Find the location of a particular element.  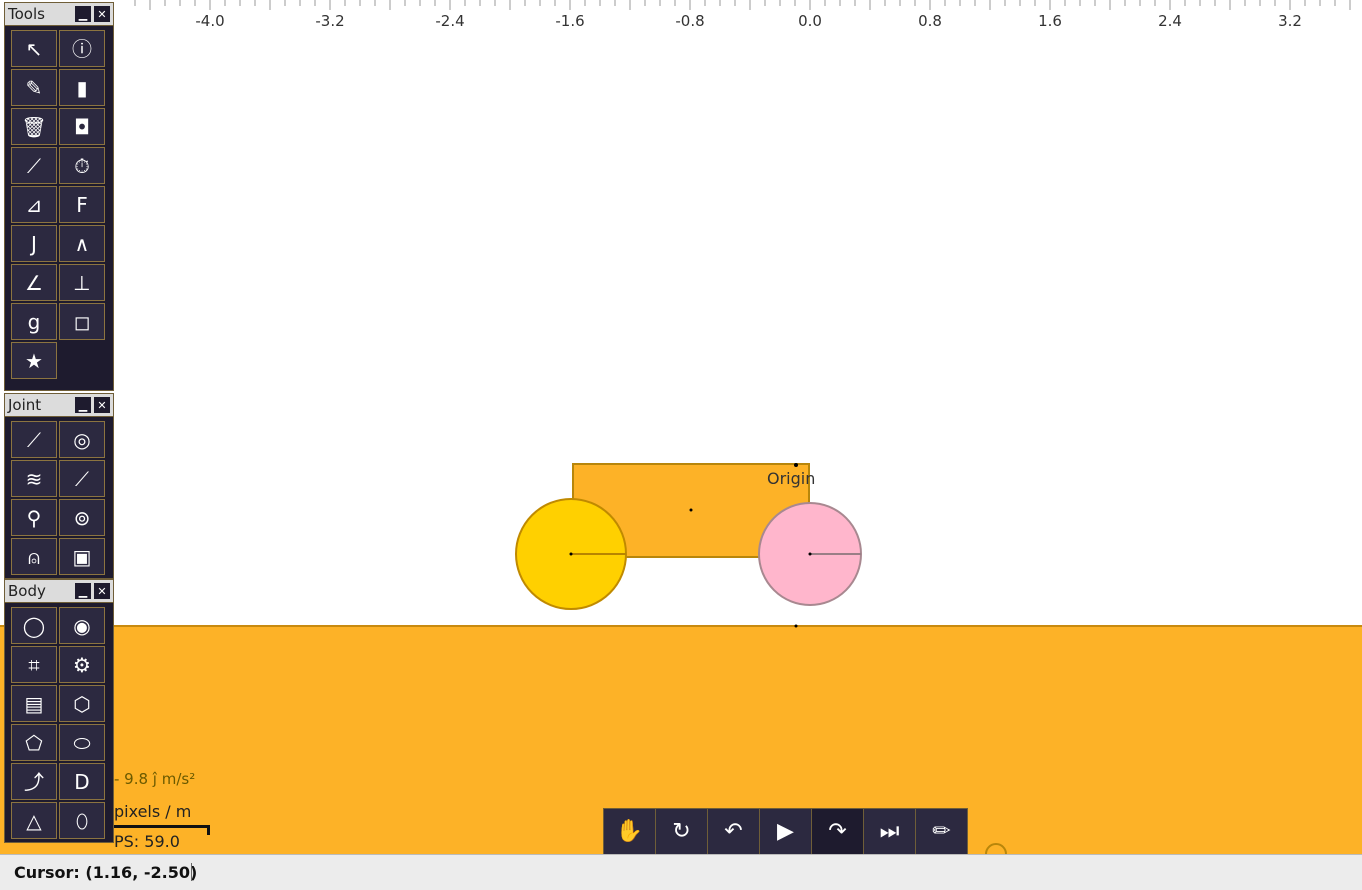

body-panel: Body ▁ ✕ ◯ ◉ ⌗ ⚙ ▤ ⬡ ⬠ ⬭ ⤴ D △ ⬯ is located at coordinates (59, 711).